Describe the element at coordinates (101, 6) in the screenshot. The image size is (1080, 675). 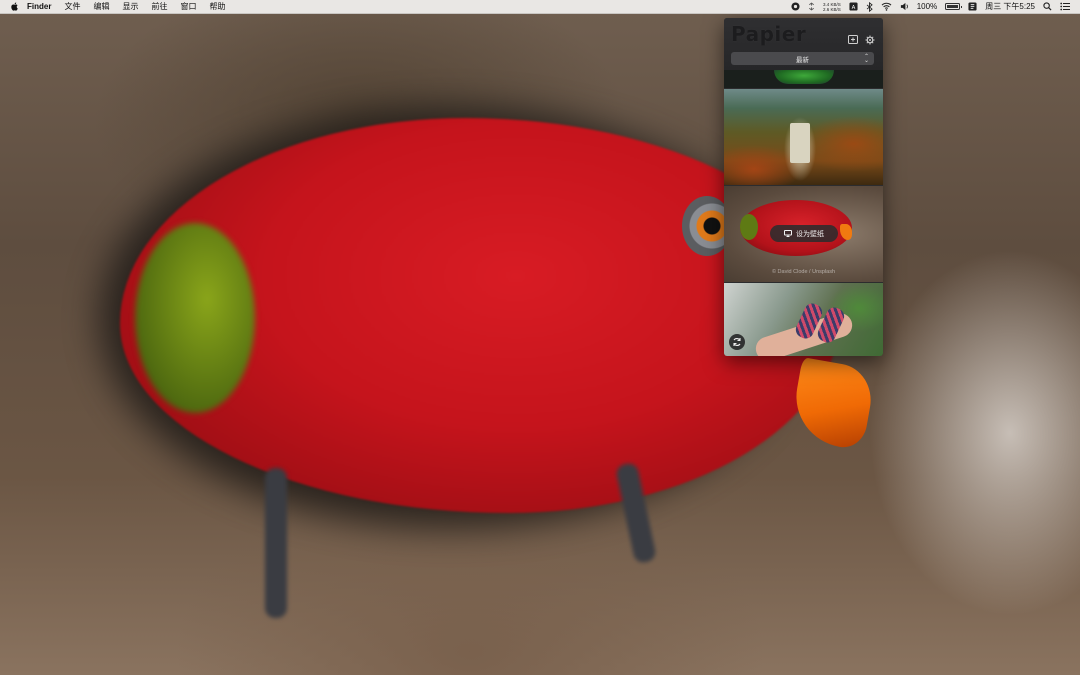
I see `menu-edit: 编辑` at that location.